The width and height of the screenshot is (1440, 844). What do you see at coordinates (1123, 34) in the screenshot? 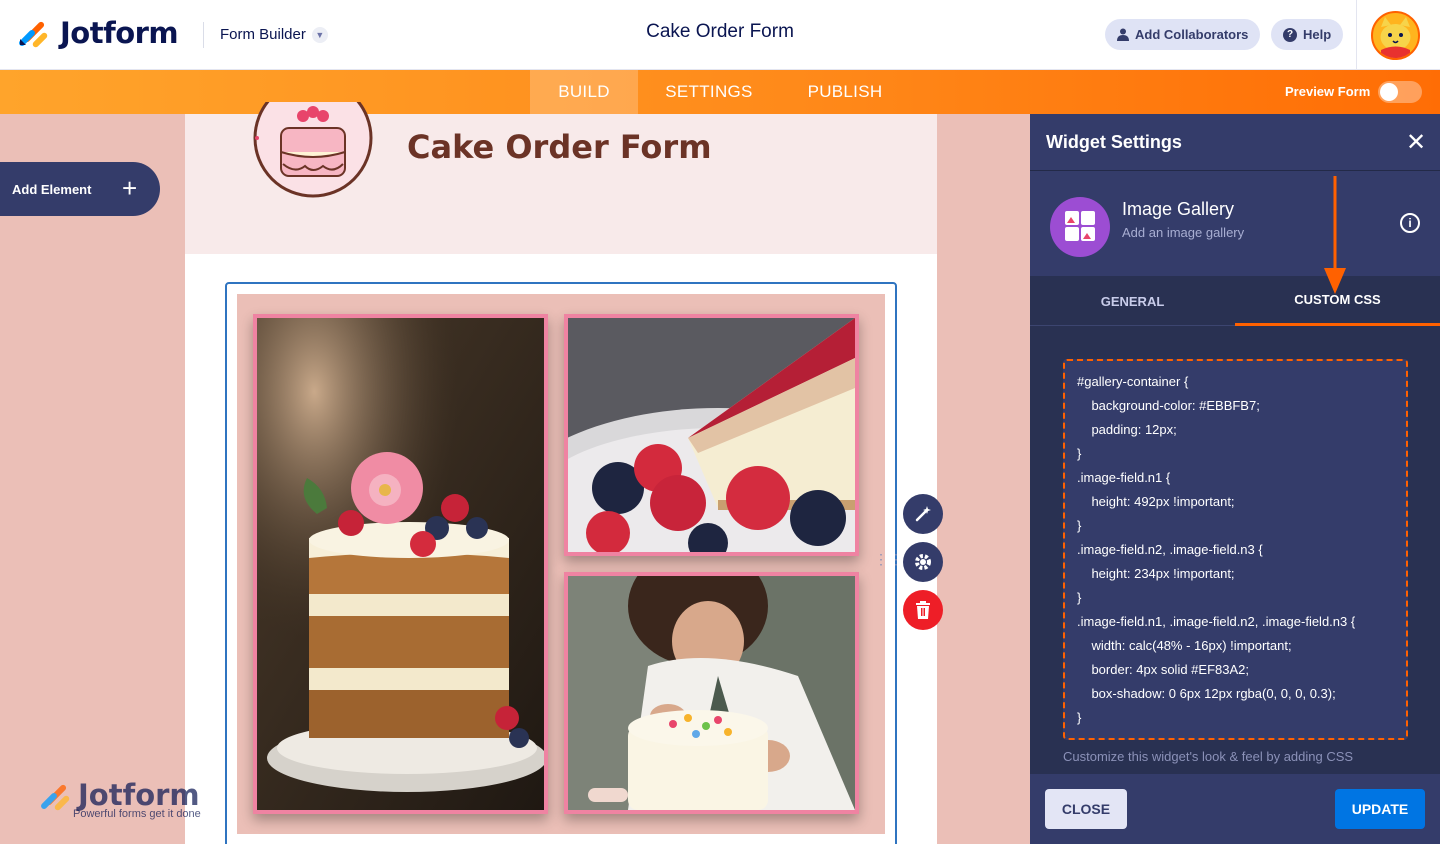
I see `user-icon` at bounding box center [1123, 34].